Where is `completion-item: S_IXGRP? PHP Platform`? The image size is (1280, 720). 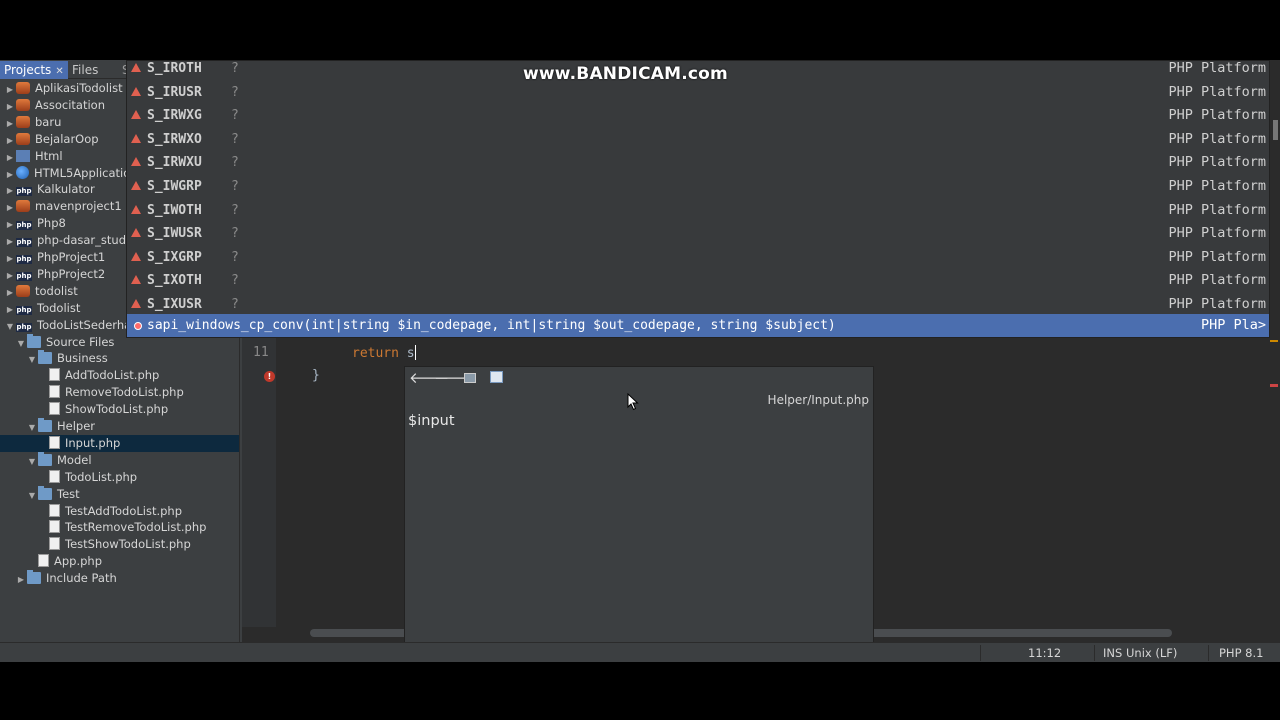 completion-item: S_IXGRP? PHP Platform is located at coordinates (698, 258).